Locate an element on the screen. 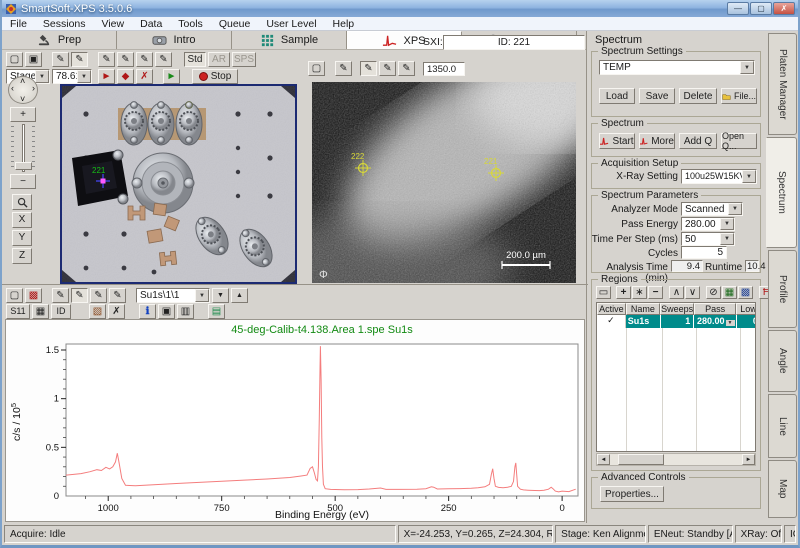 Image resolution: width=800 pixels, height=548 pixels. add-multi-region-button: ∗ is located at coordinates (639, 292).